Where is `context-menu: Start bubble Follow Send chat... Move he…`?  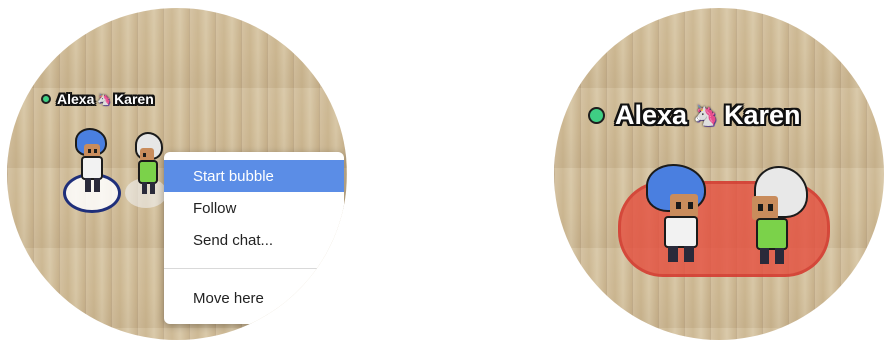
context-menu: Start bubble Follow Send chat... Move he… is located at coordinates (254, 238).